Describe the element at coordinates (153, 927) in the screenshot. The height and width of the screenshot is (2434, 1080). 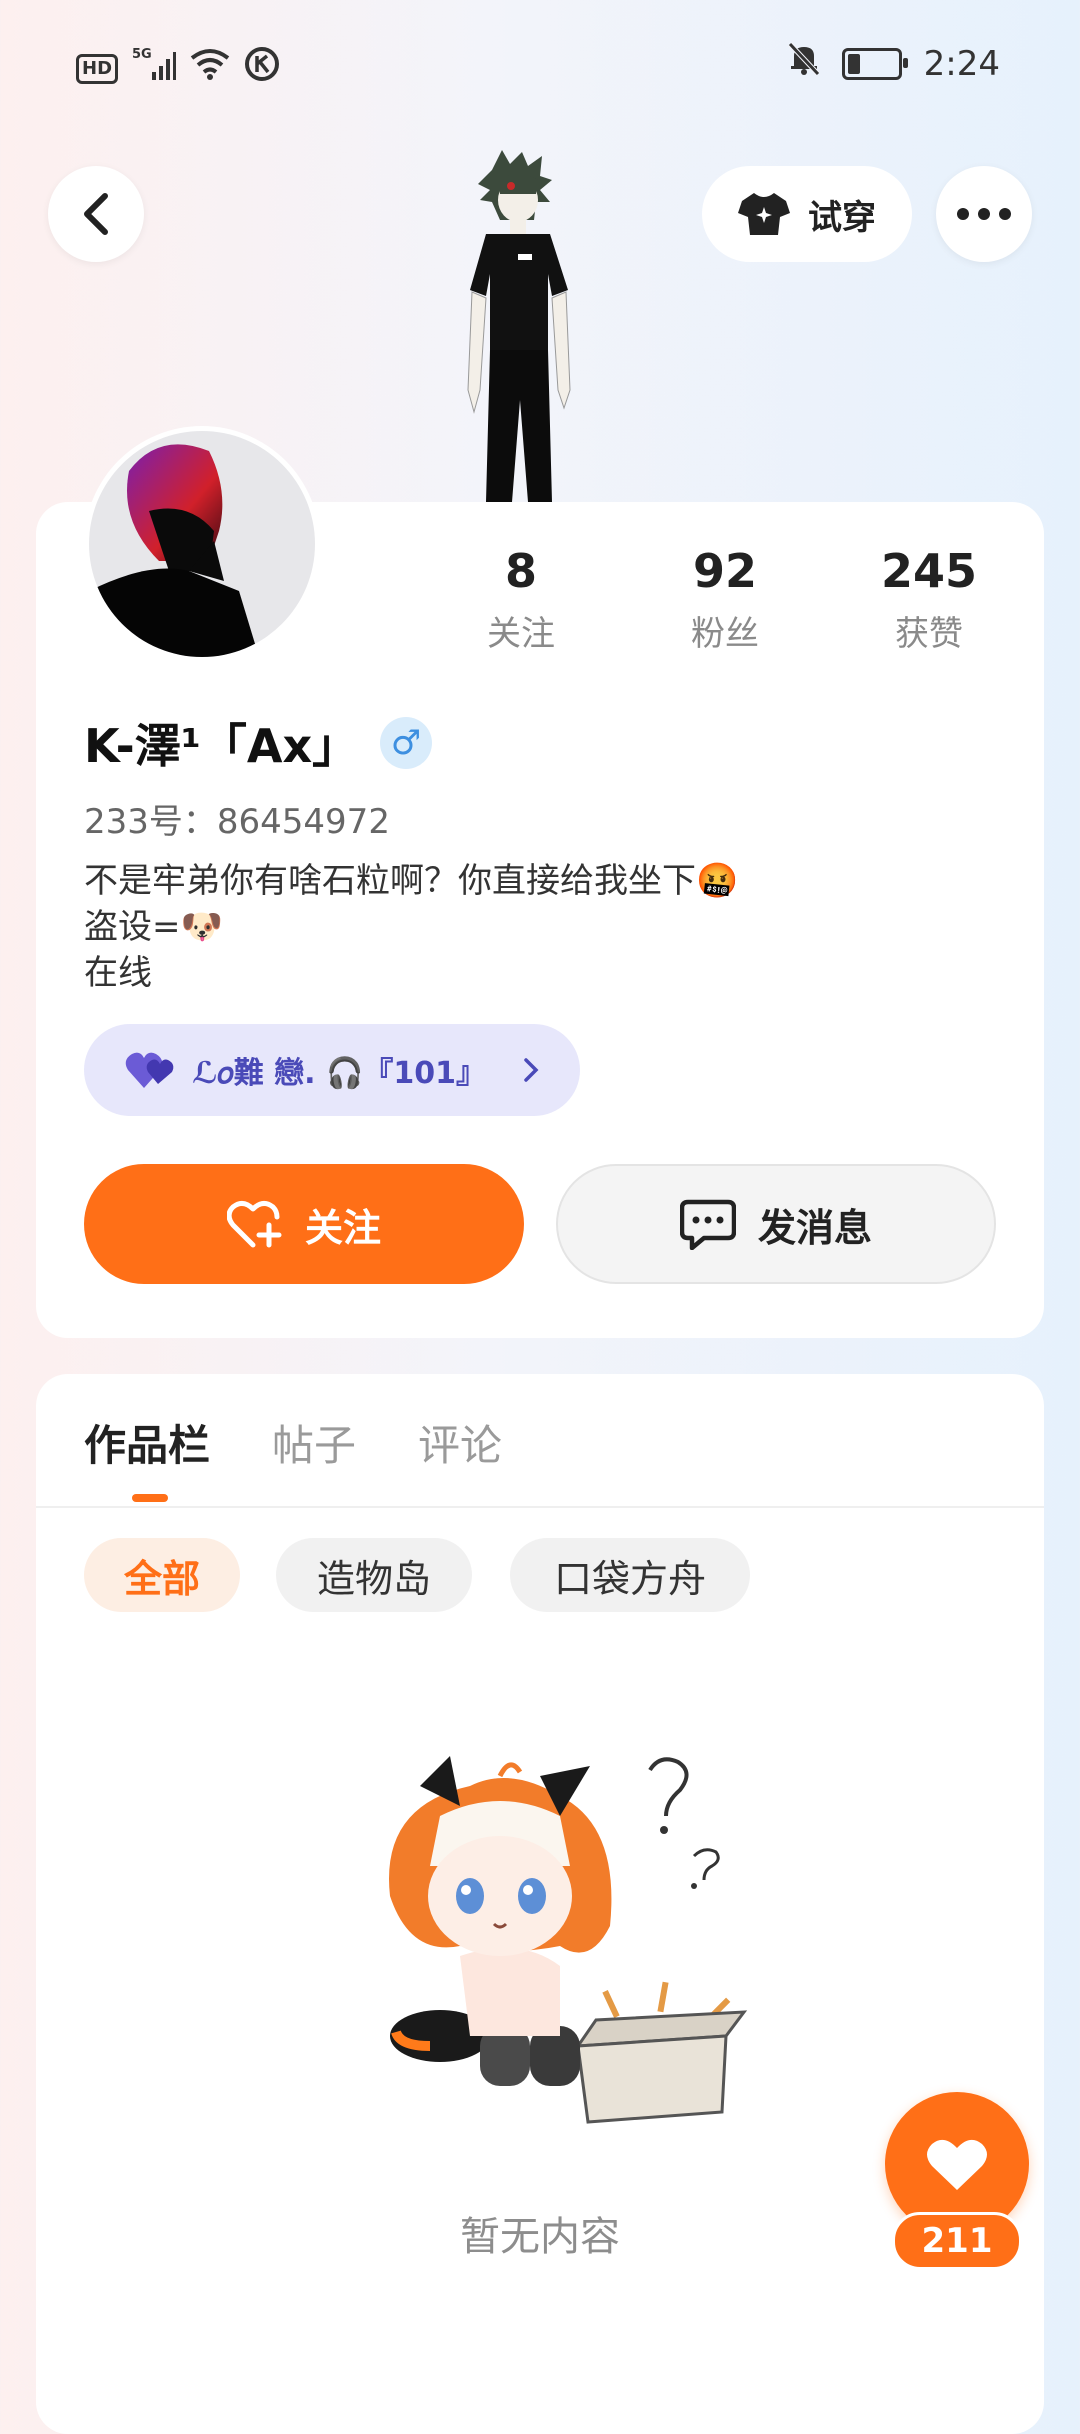
I see `bio-line: 盗设=🐶` at that location.